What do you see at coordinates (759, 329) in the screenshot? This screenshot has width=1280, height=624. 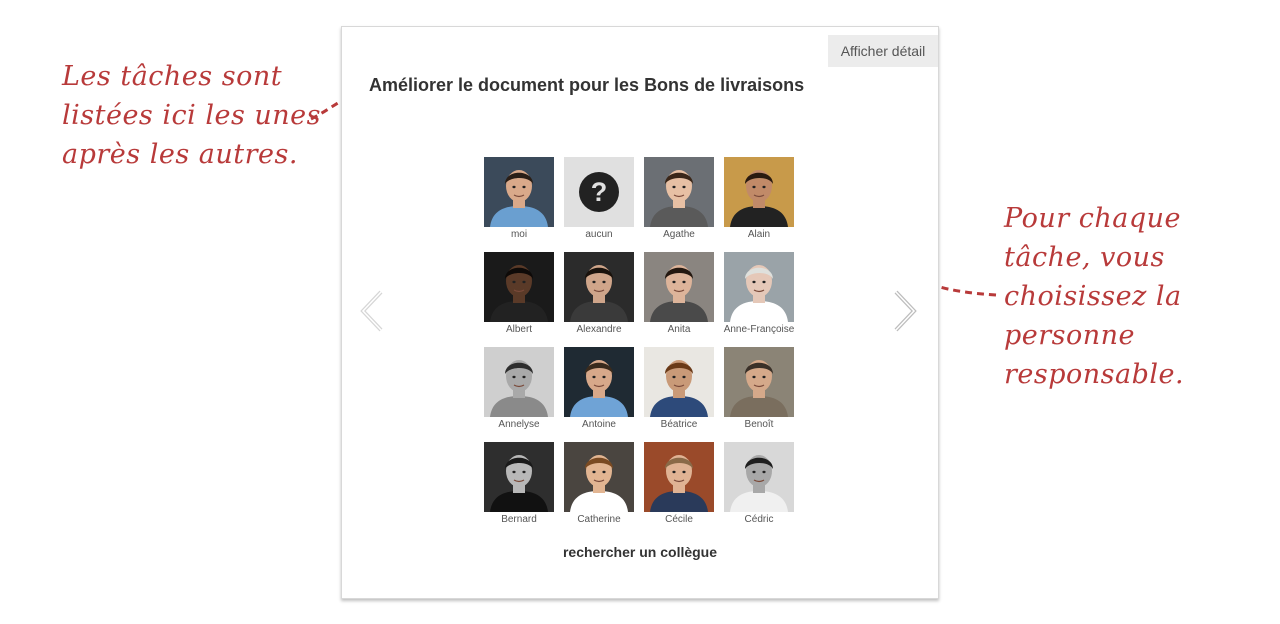 I see `person-name: Anne-Françoise` at bounding box center [759, 329].